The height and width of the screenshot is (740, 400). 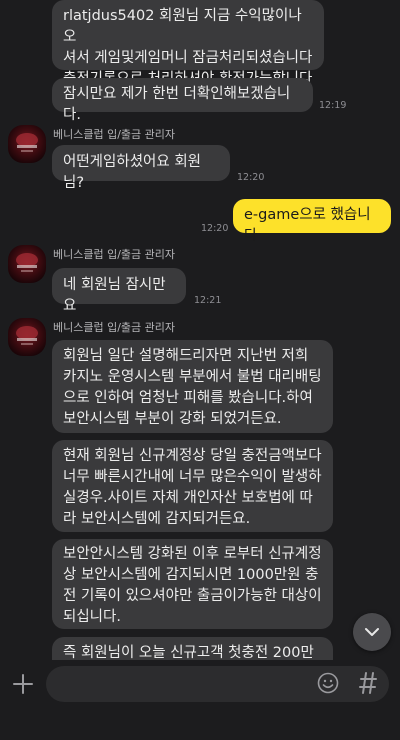 I want to click on hash-icon, so click(x=368, y=683).